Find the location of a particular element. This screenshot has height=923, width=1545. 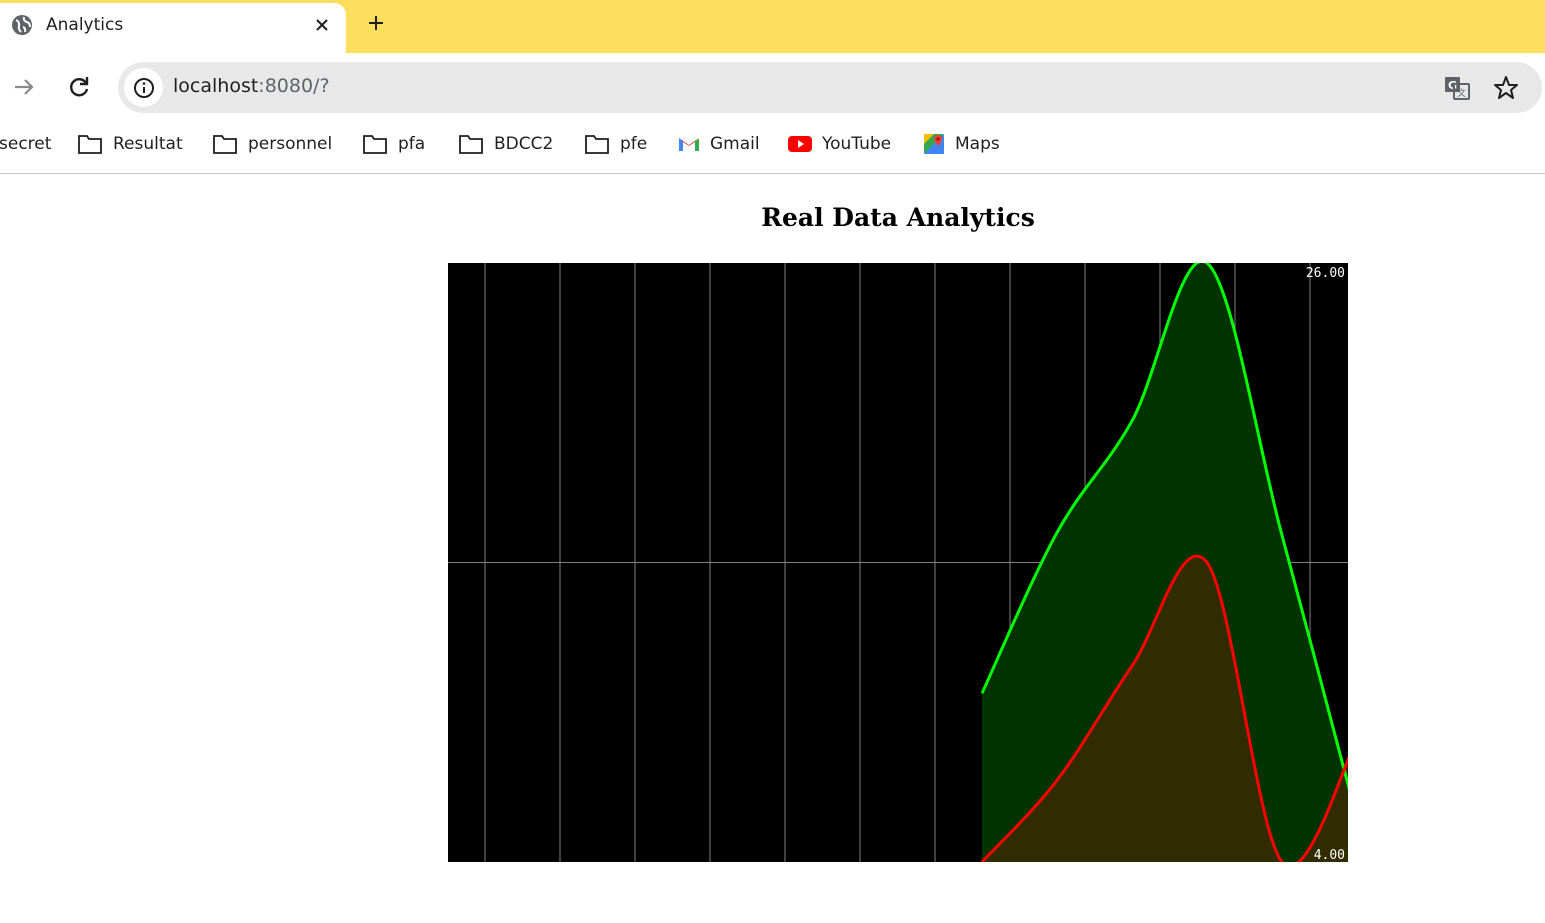

bookmark-secret: secret is located at coordinates (25, 144).